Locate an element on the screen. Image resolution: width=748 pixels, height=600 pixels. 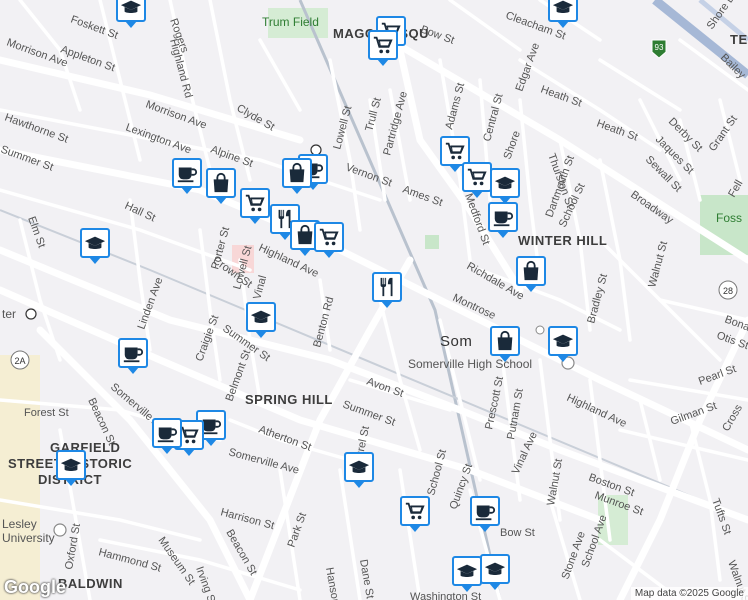
transit-station-icon is located at coordinates (31, 314).